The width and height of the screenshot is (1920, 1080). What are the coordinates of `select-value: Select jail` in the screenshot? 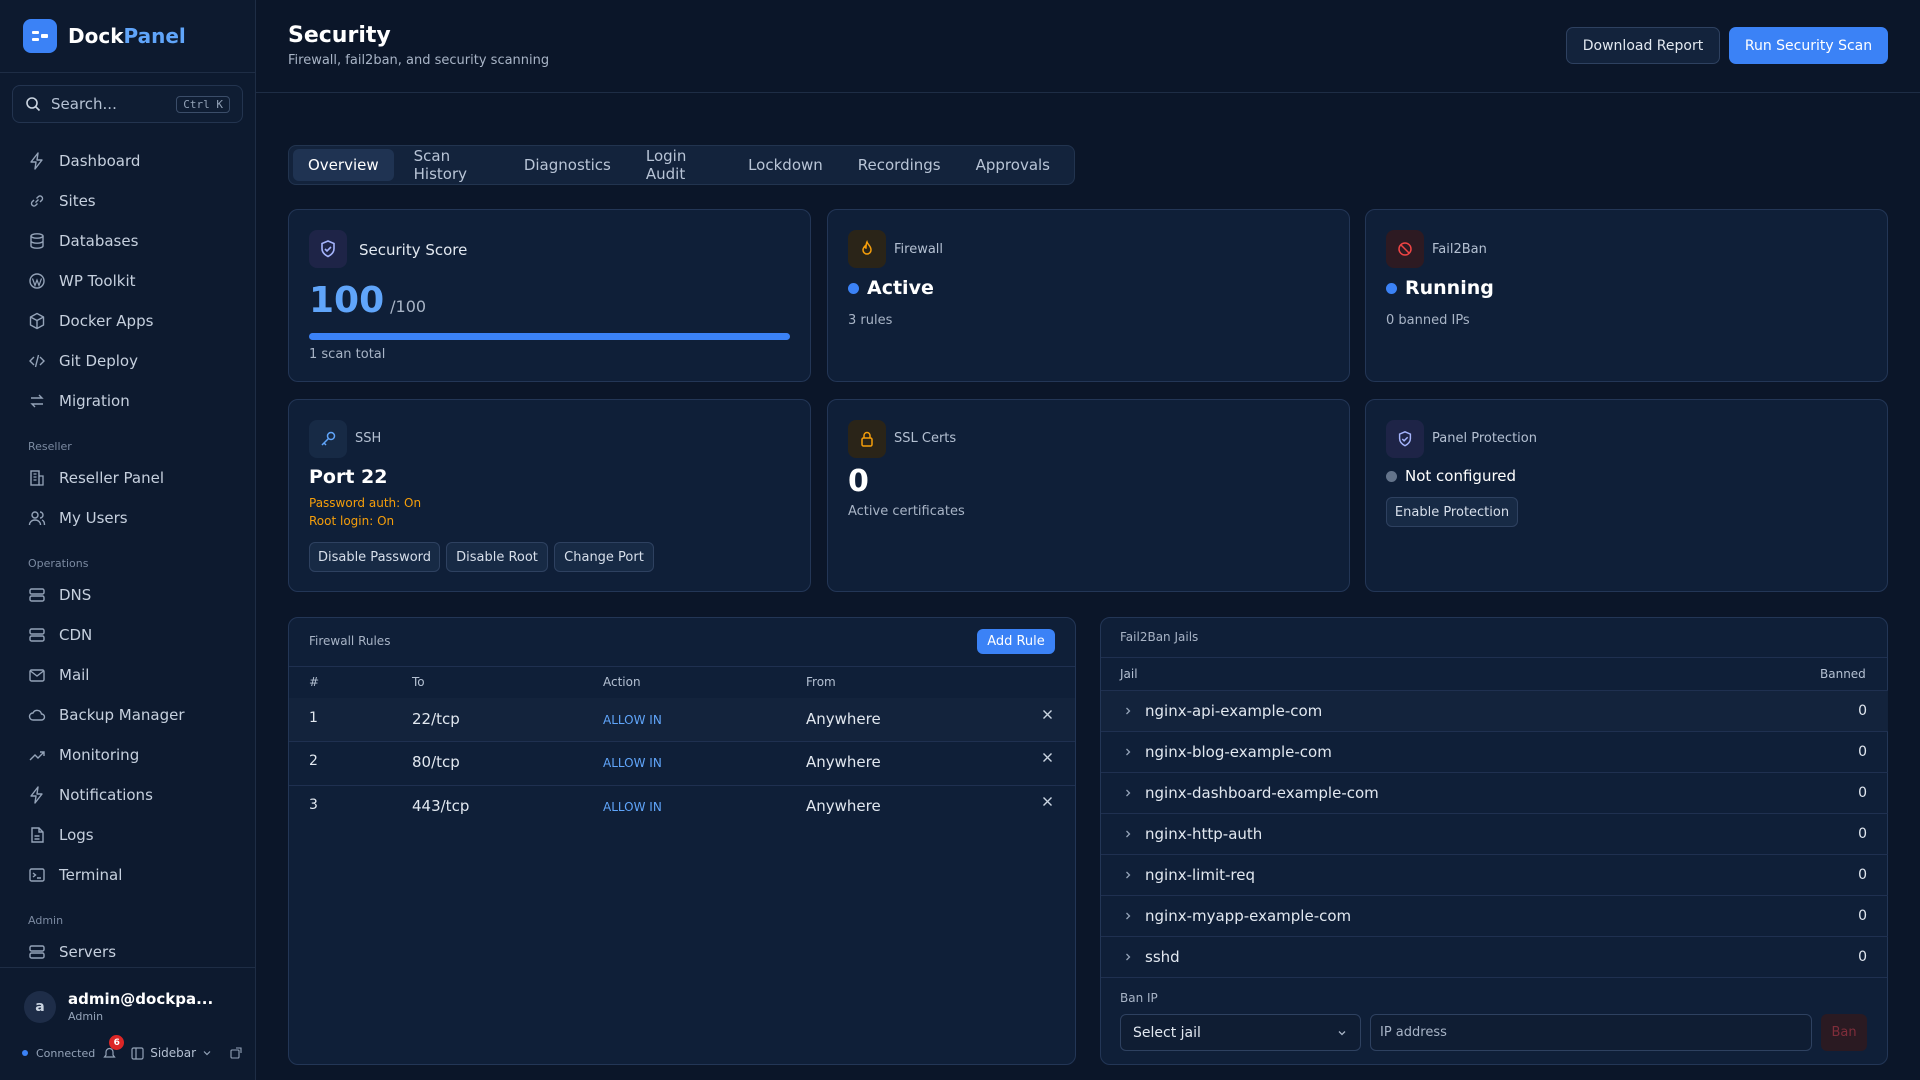 It's located at (1167, 1032).